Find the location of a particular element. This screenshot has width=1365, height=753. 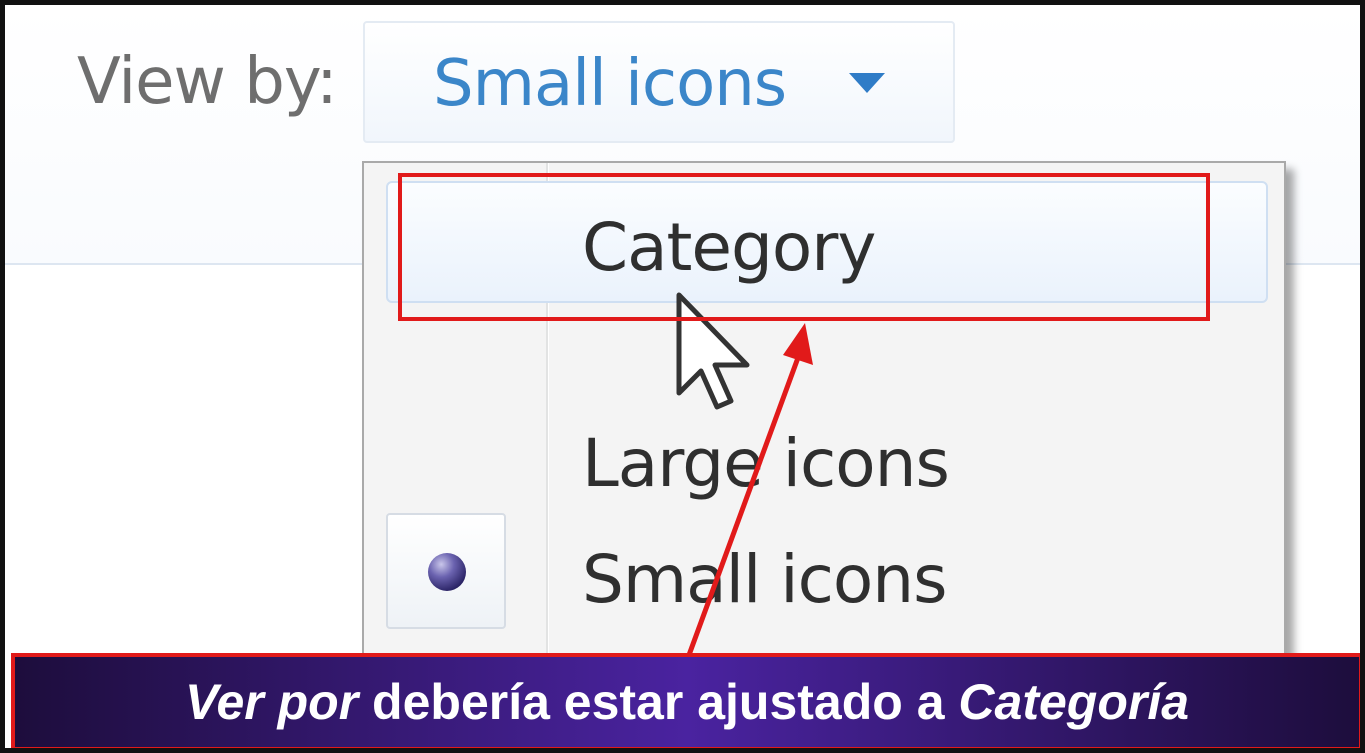

annotation-arrow-icon is located at coordinates (749, 489).